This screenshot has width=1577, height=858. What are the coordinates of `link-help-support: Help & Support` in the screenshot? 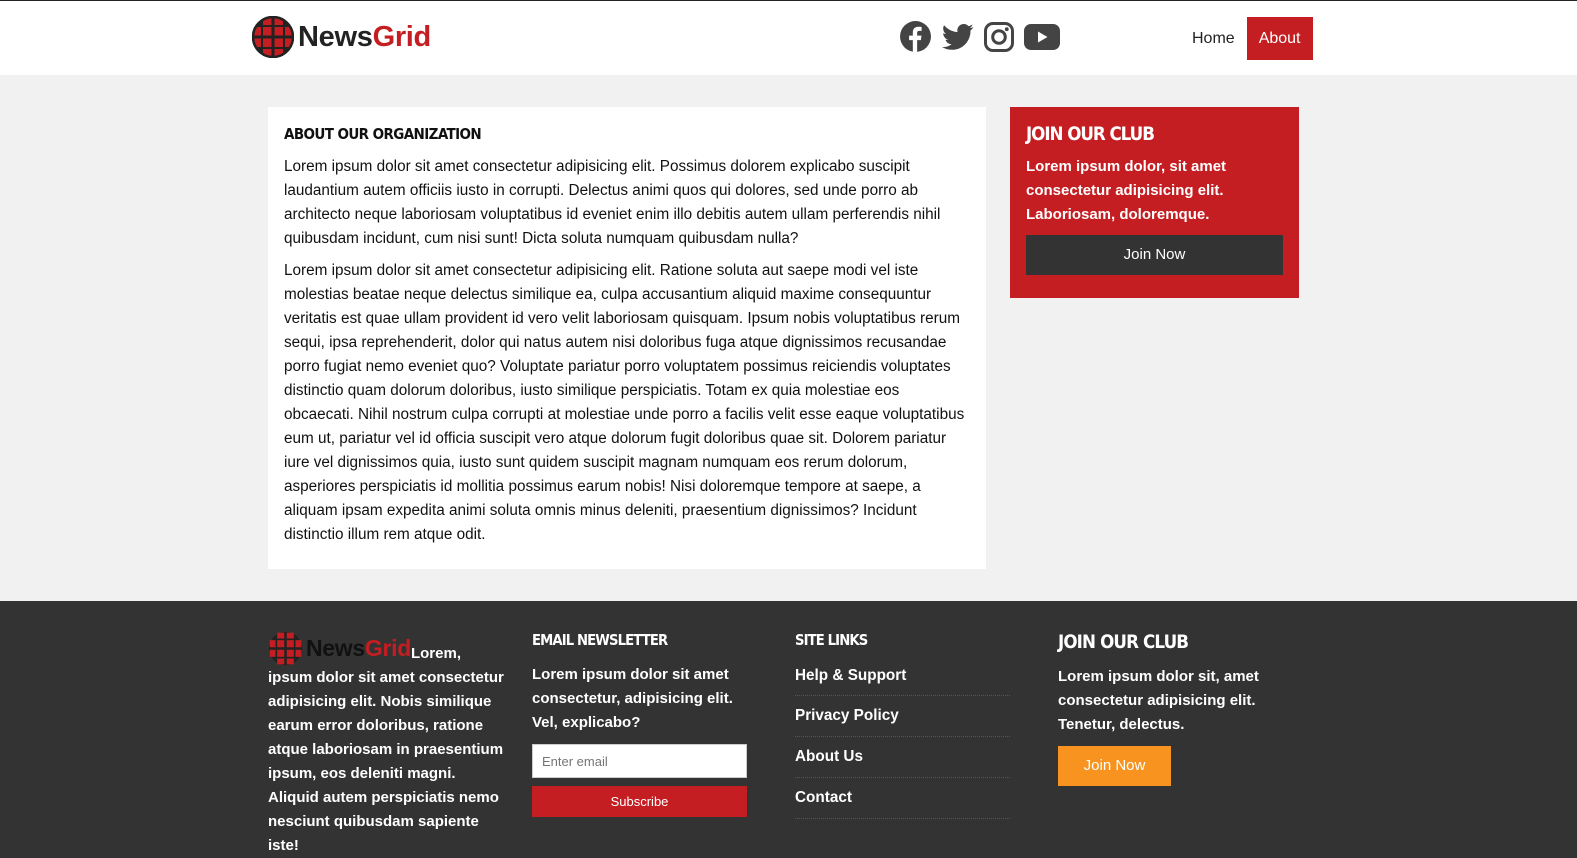 It's located at (850, 675).